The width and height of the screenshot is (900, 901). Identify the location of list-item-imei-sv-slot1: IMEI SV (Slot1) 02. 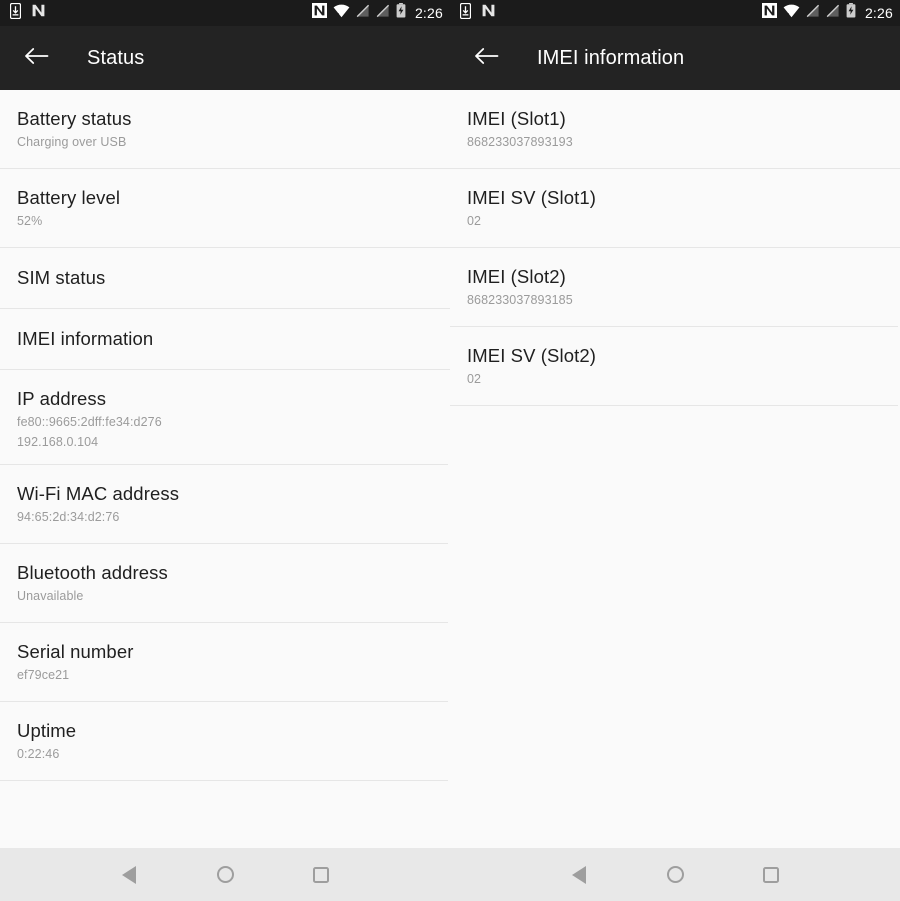
(675, 208).